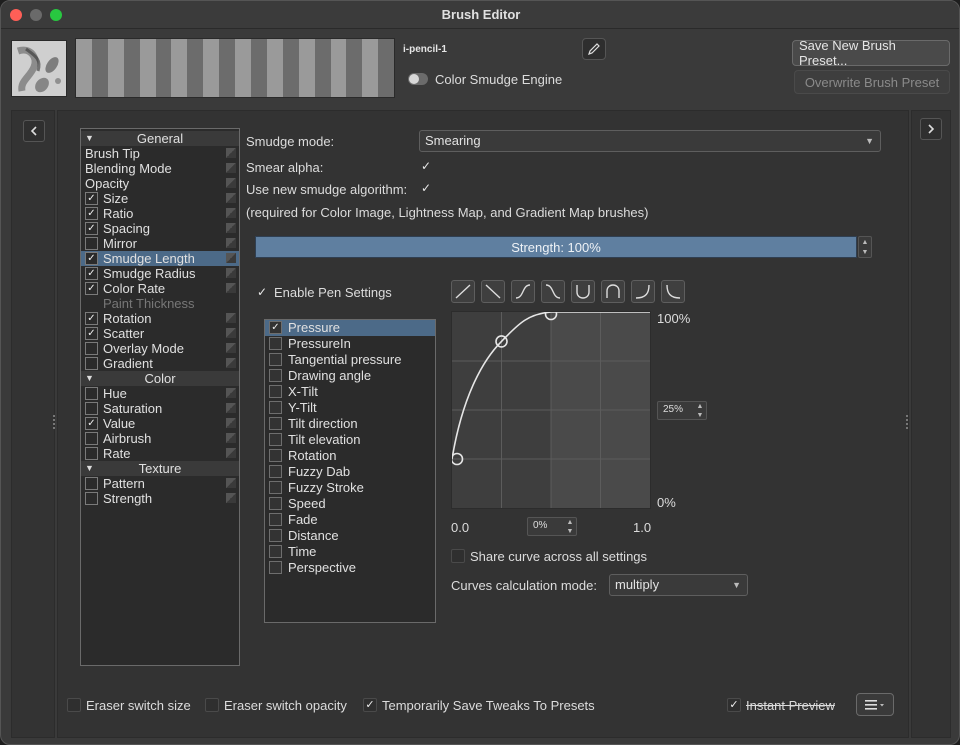 This screenshot has height=745, width=960. Describe the element at coordinates (678, 585) in the screenshot. I see `curves-calc-mode-dropdown: multiply ▼` at that location.